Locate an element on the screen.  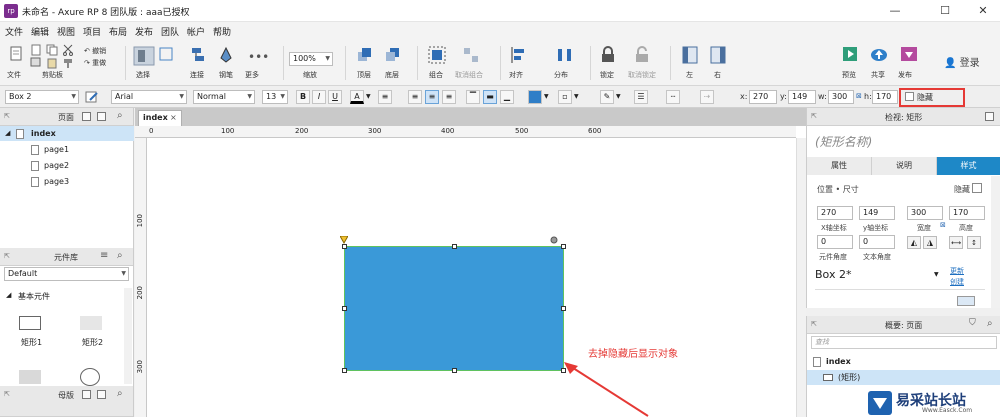
w-input: 300 is located at coordinates (841, 97).